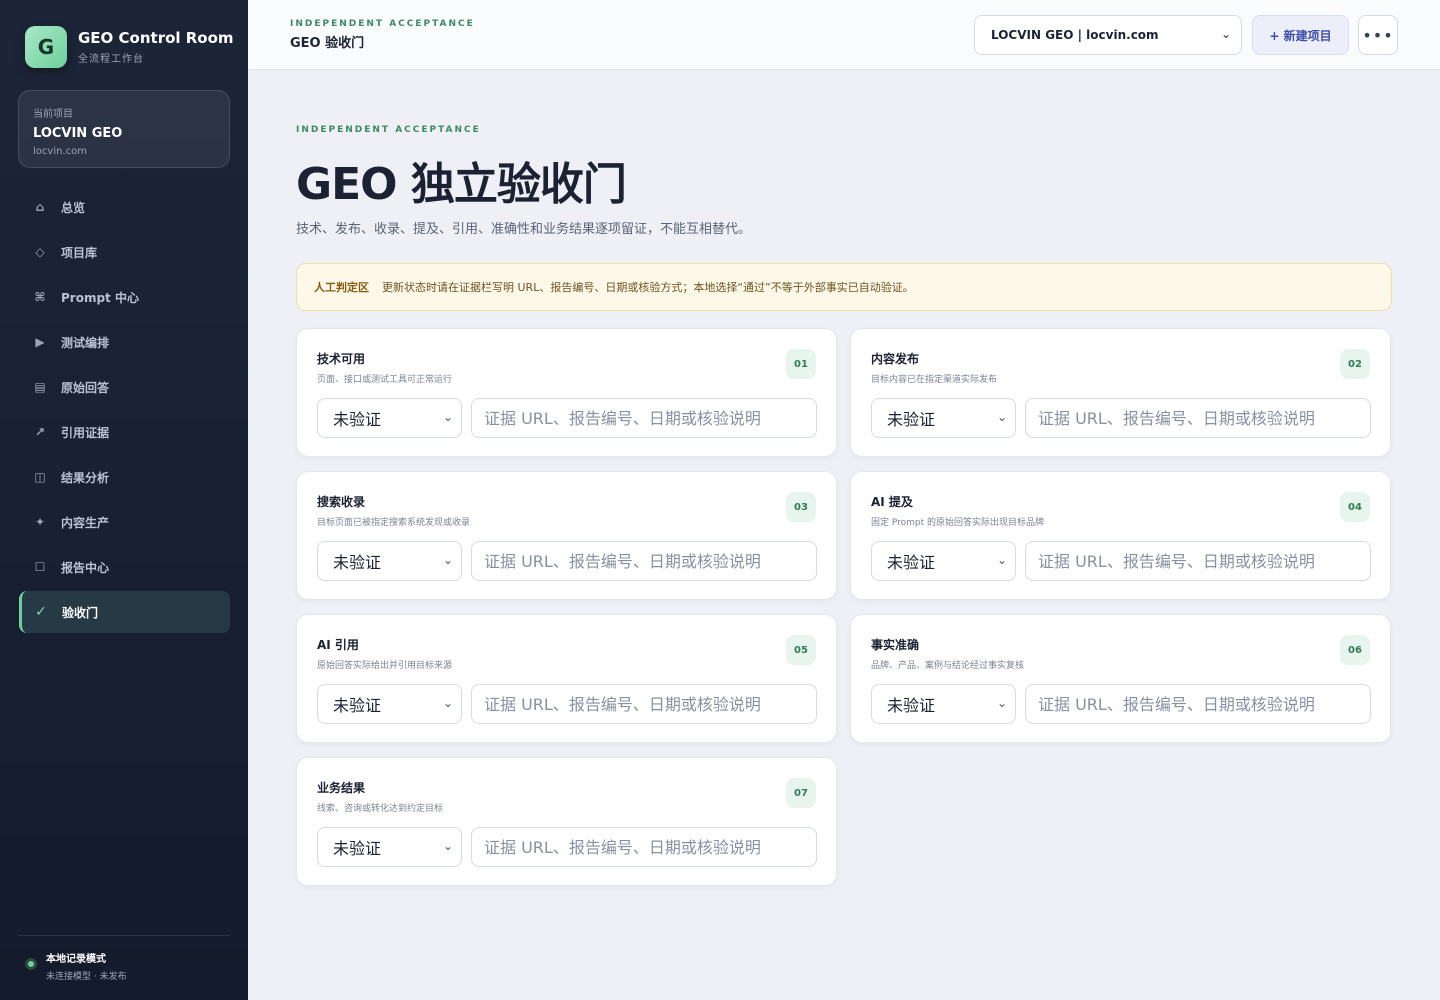 Image resolution: width=1440 pixels, height=1000 pixels. Describe the element at coordinates (341, 359) in the screenshot. I see `gate-card-title: 技术可用` at that location.